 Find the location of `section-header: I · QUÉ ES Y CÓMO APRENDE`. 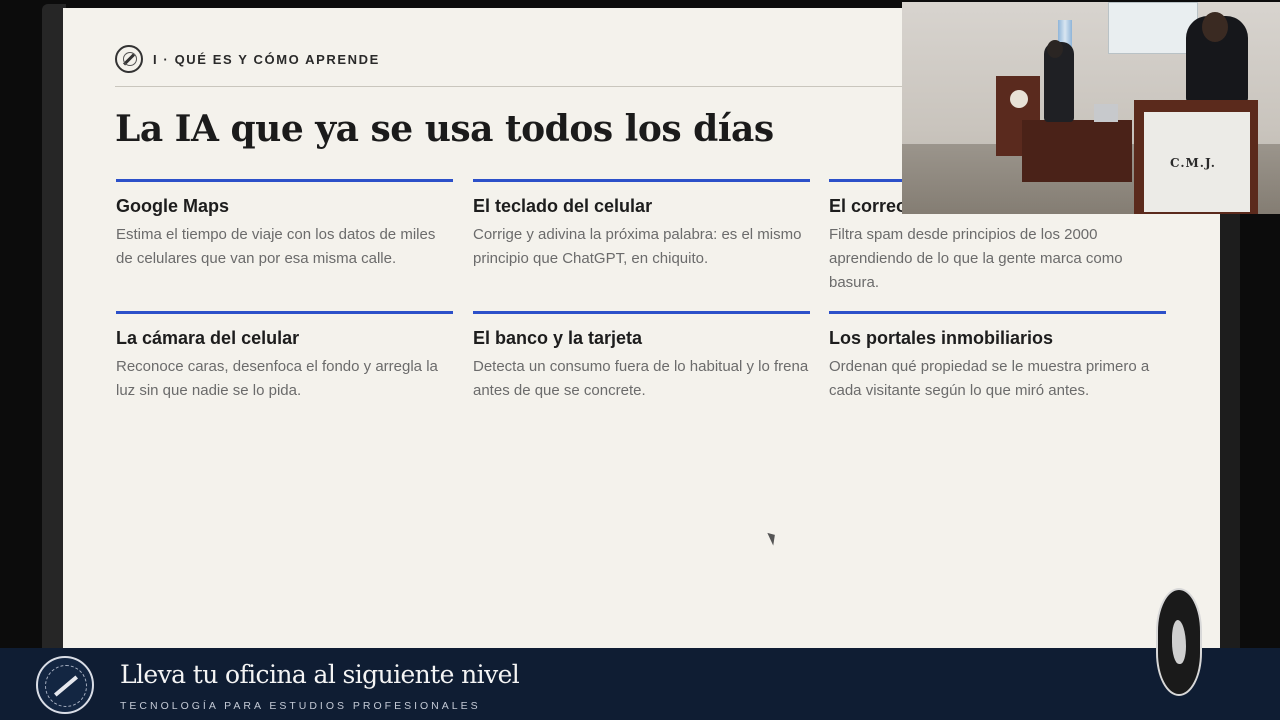

section-header: I · QUÉ ES Y CÓMO APRENDE is located at coordinates (247, 59).